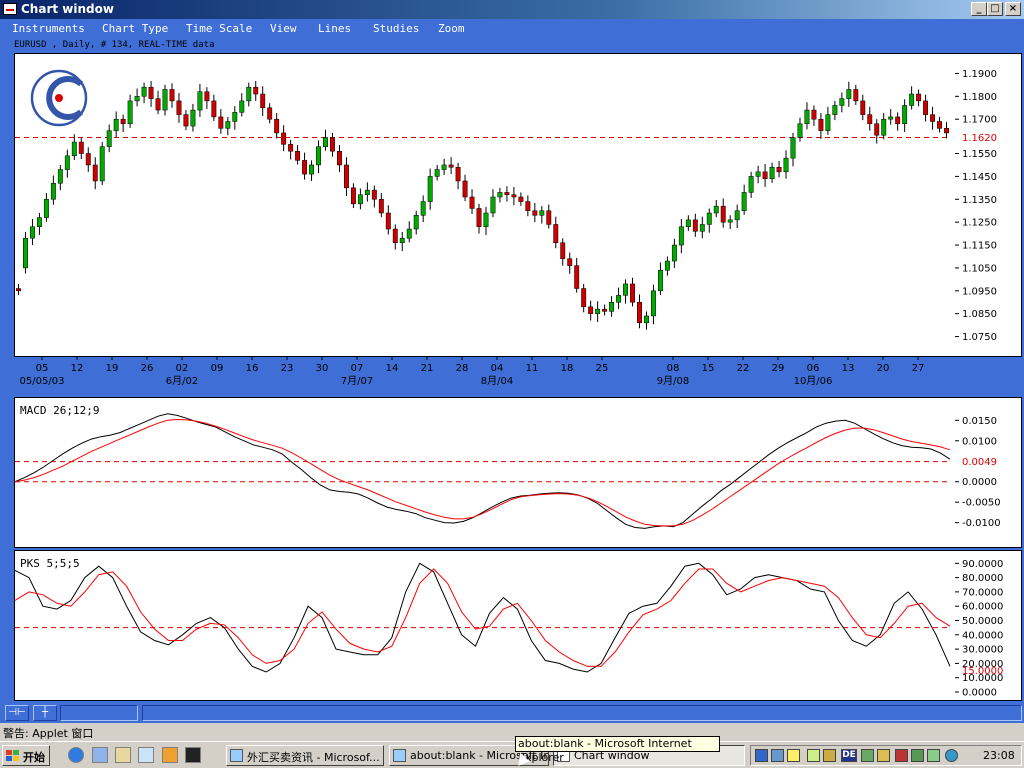 Image resolution: width=1024 pixels, height=768 pixels. I want to click on menu-zoom: Zoom, so click(451, 28).